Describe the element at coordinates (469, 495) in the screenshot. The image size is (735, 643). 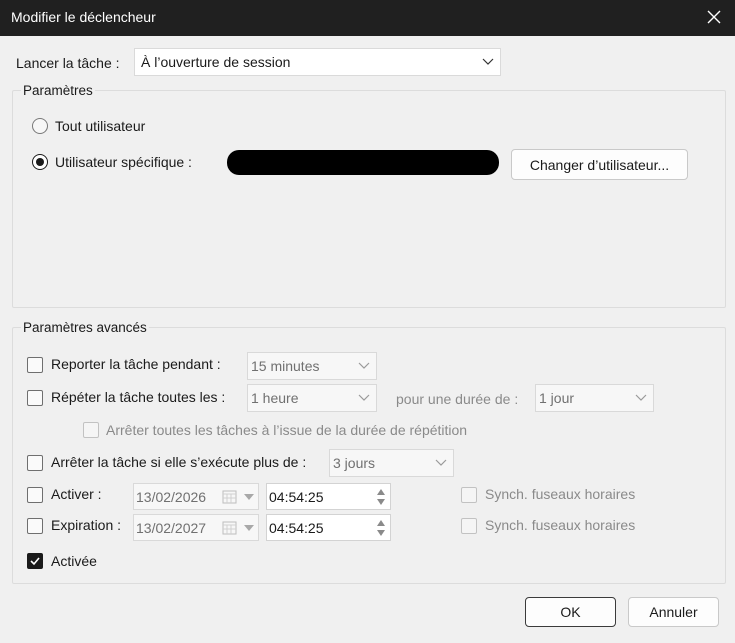
I see `activate-sync-checkbox` at that location.